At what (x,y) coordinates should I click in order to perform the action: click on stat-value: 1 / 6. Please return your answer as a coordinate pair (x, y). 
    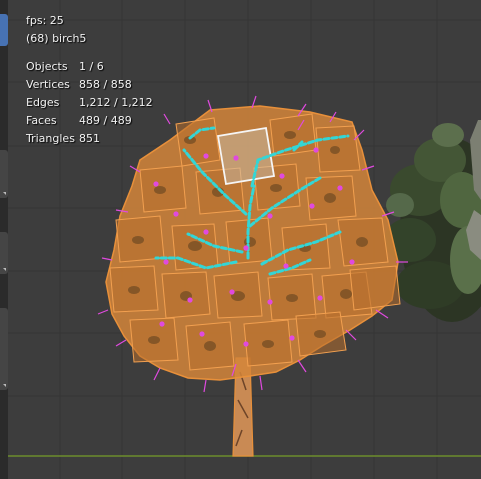
    Looking at the image, I should click on (91, 66).